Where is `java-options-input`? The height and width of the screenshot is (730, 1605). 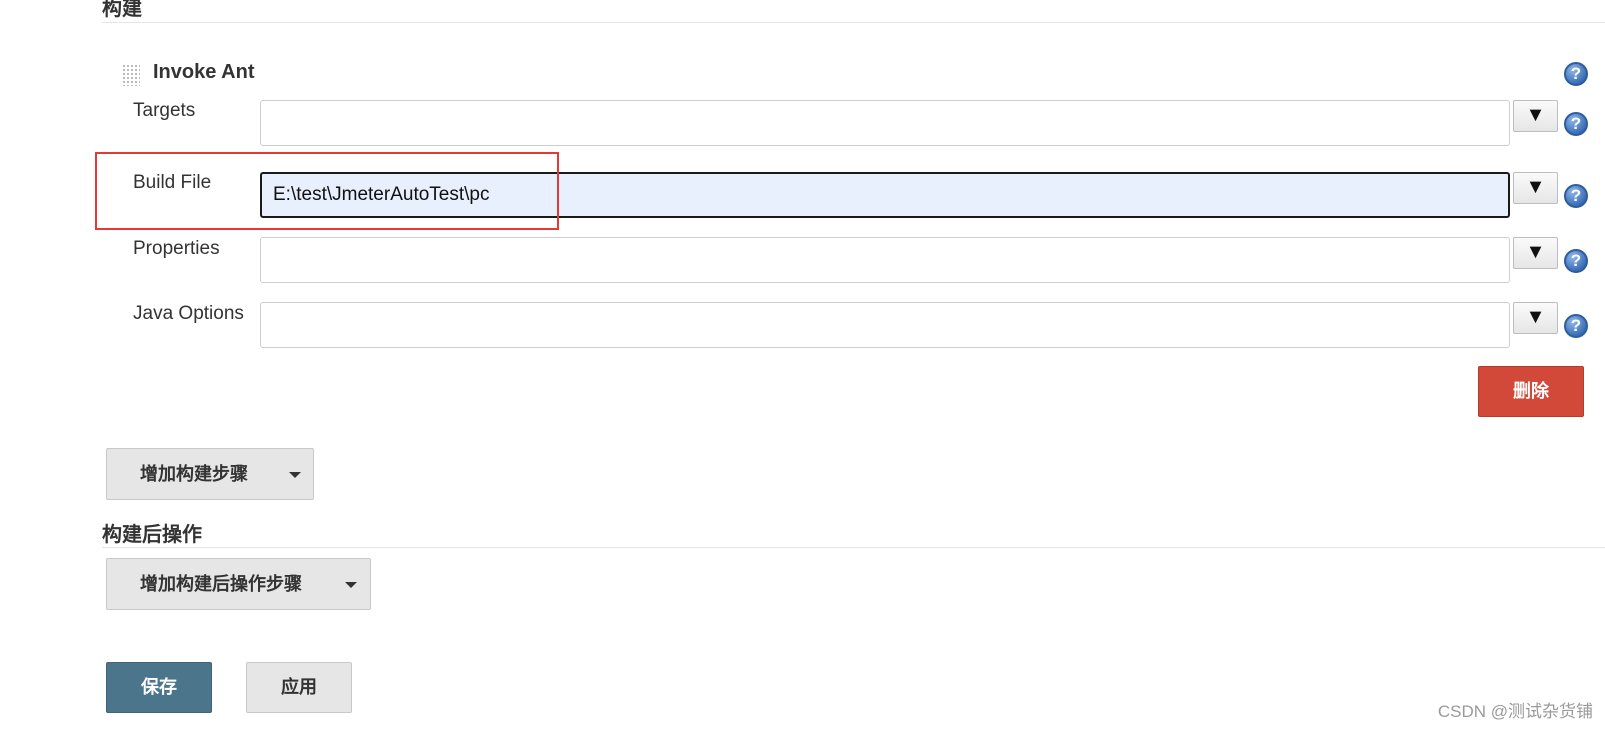
java-options-input is located at coordinates (885, 325).